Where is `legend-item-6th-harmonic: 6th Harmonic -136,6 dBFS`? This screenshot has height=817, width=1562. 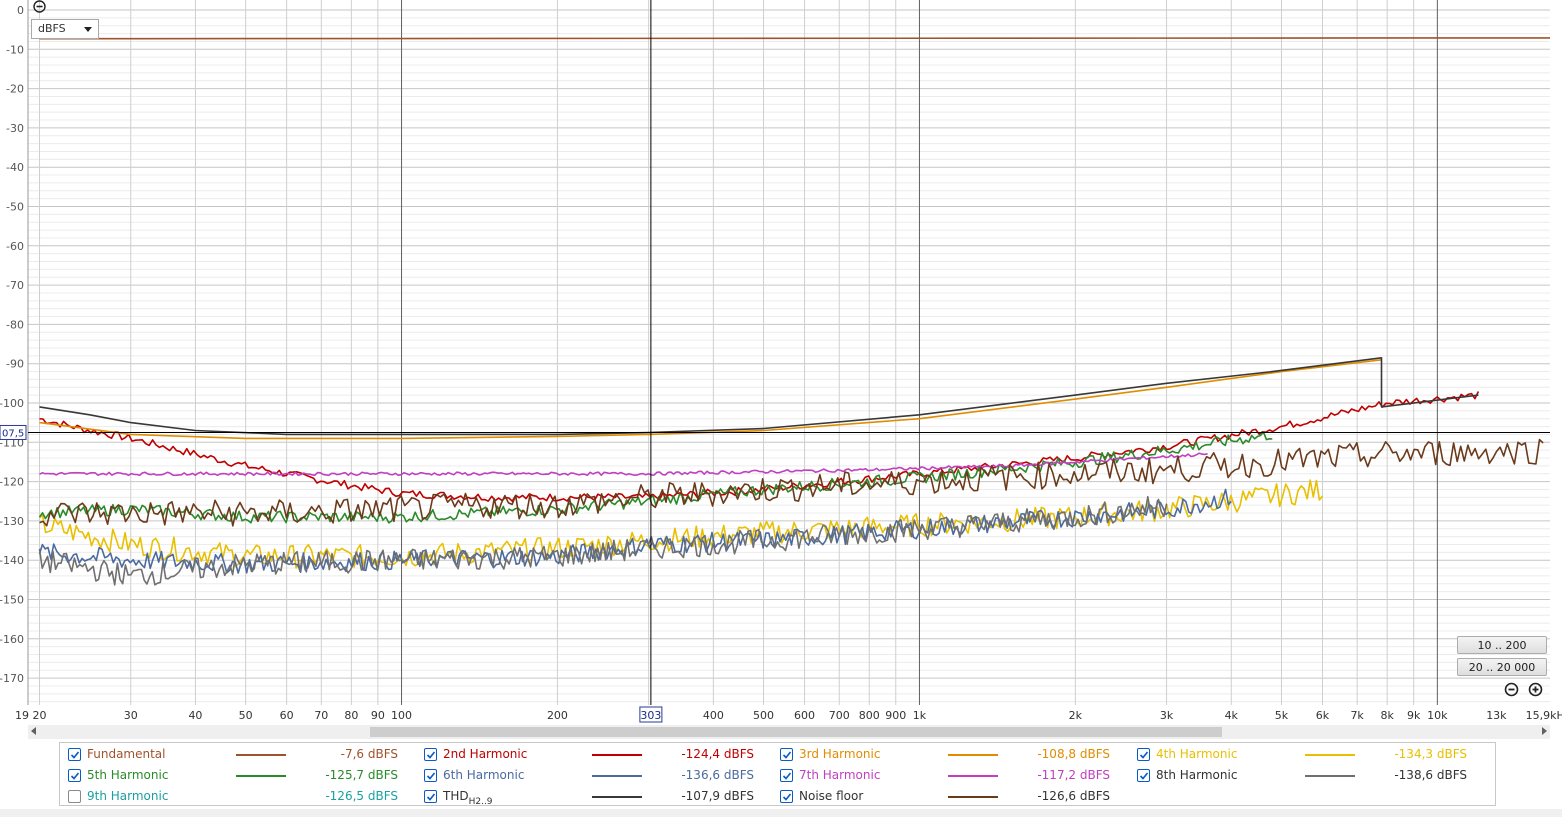
legend-item-6th-harmonic: 6th Harmonic -136,6 dBFS is located at coordinates (589, 776).